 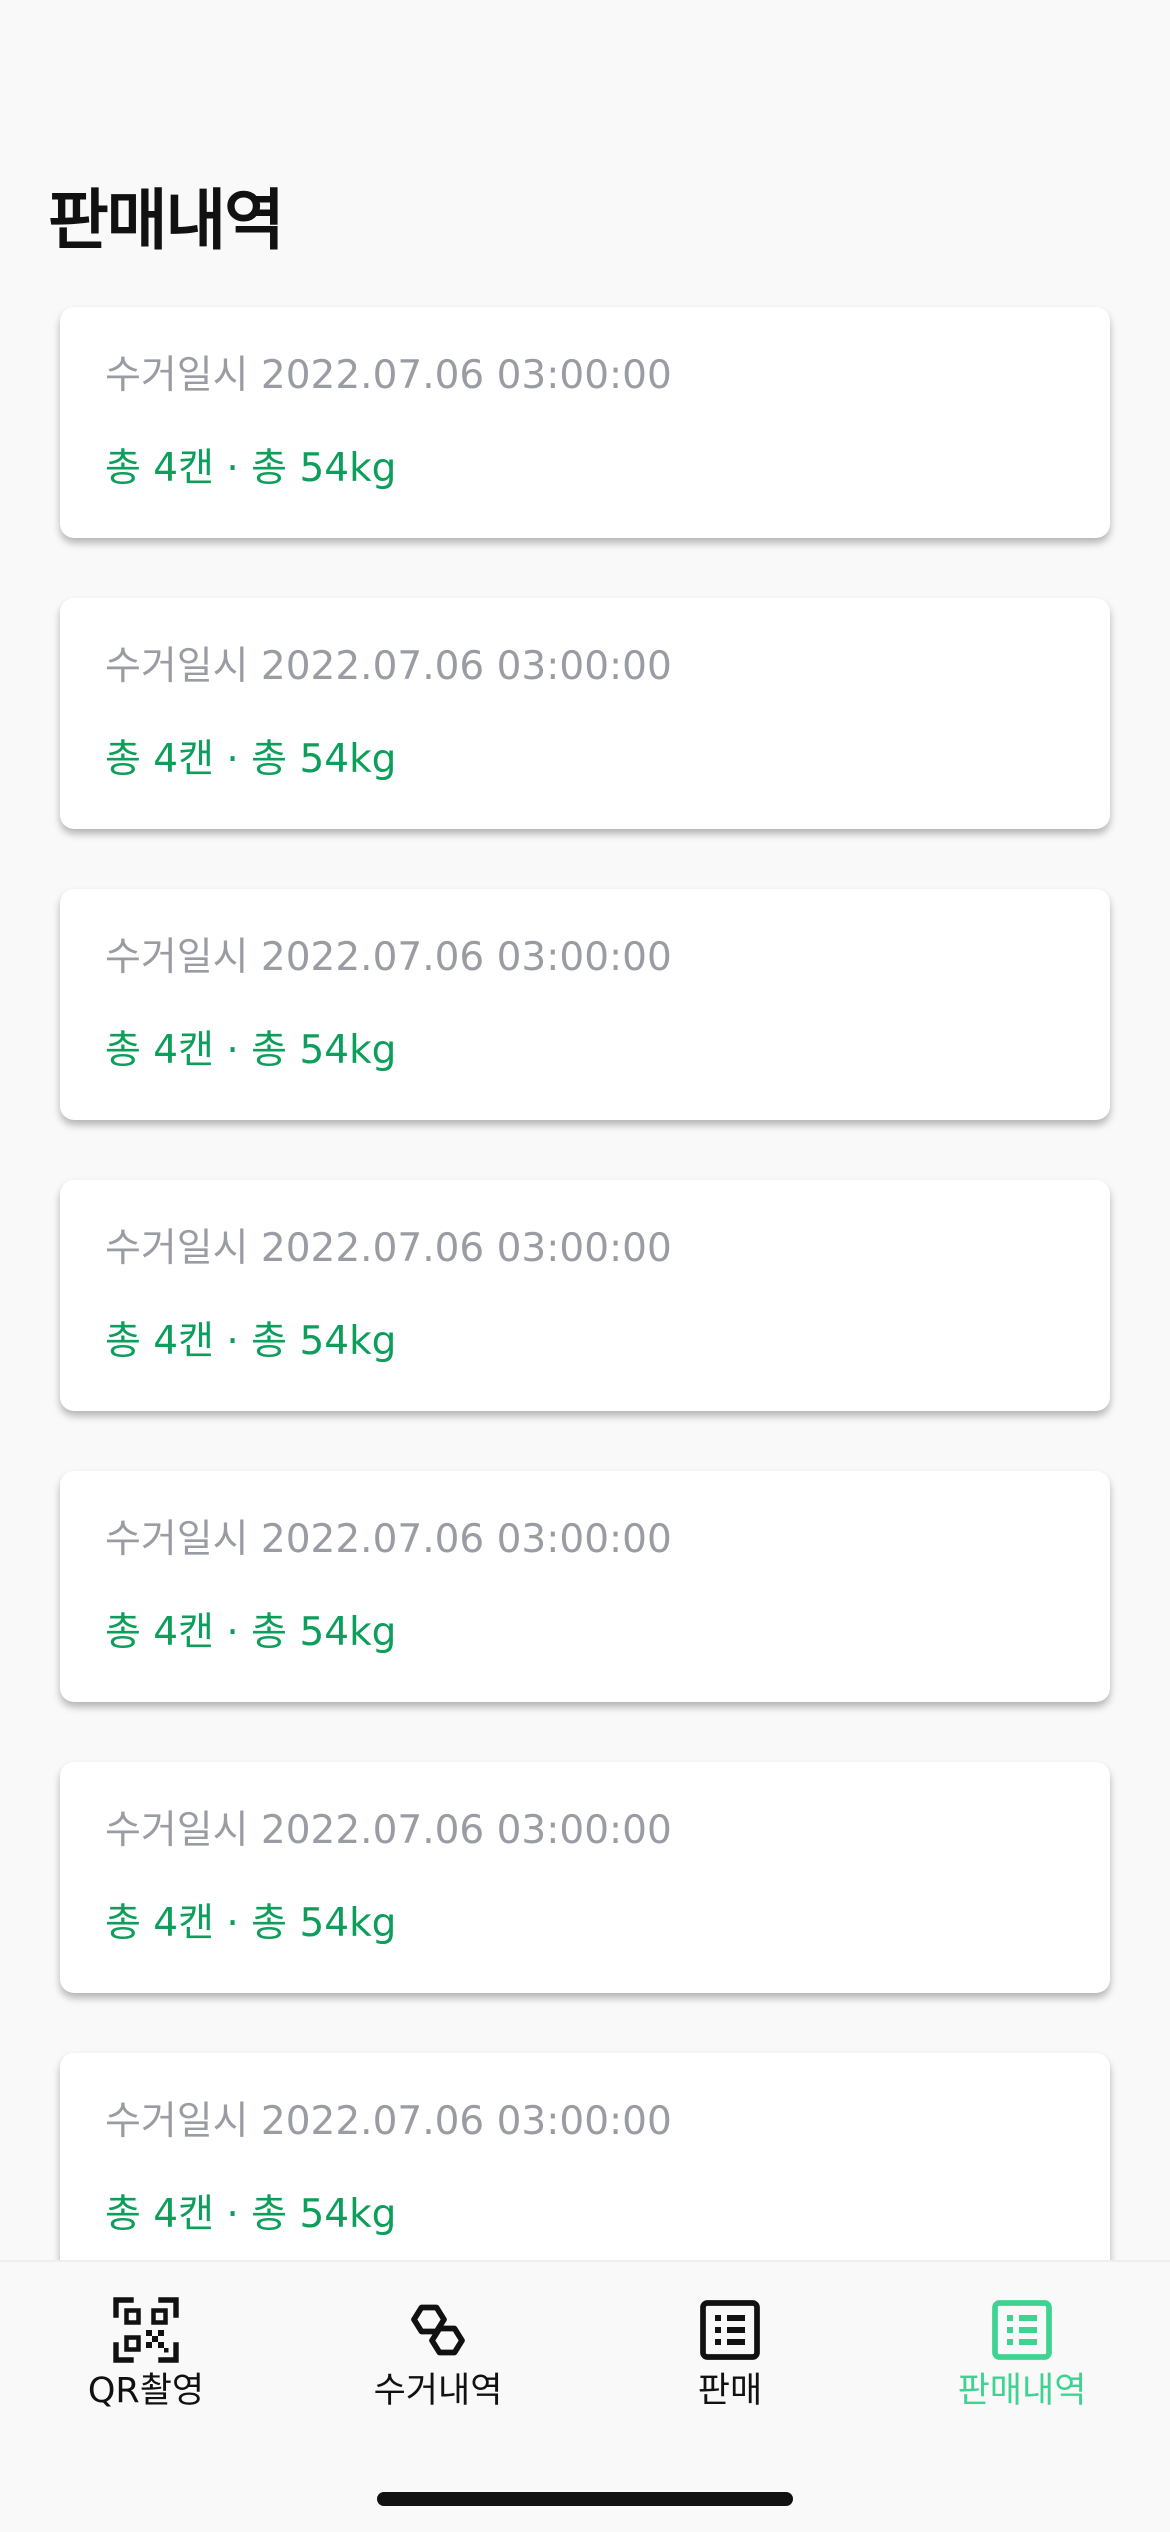 I want to click on tab-sales-history: 판매내역, so click(x=1022, y=2354).